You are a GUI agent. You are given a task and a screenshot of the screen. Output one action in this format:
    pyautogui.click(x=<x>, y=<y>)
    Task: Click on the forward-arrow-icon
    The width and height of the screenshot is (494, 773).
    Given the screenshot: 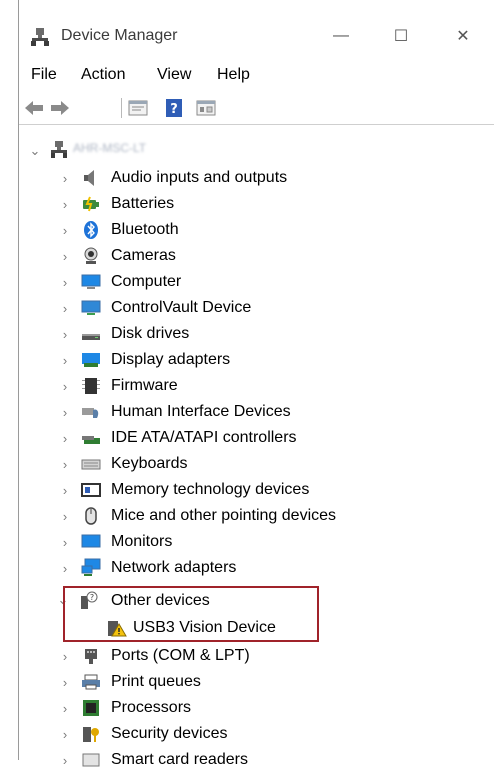 What is the action you would take?
    pyautogui.click(x=60, y=108)
    